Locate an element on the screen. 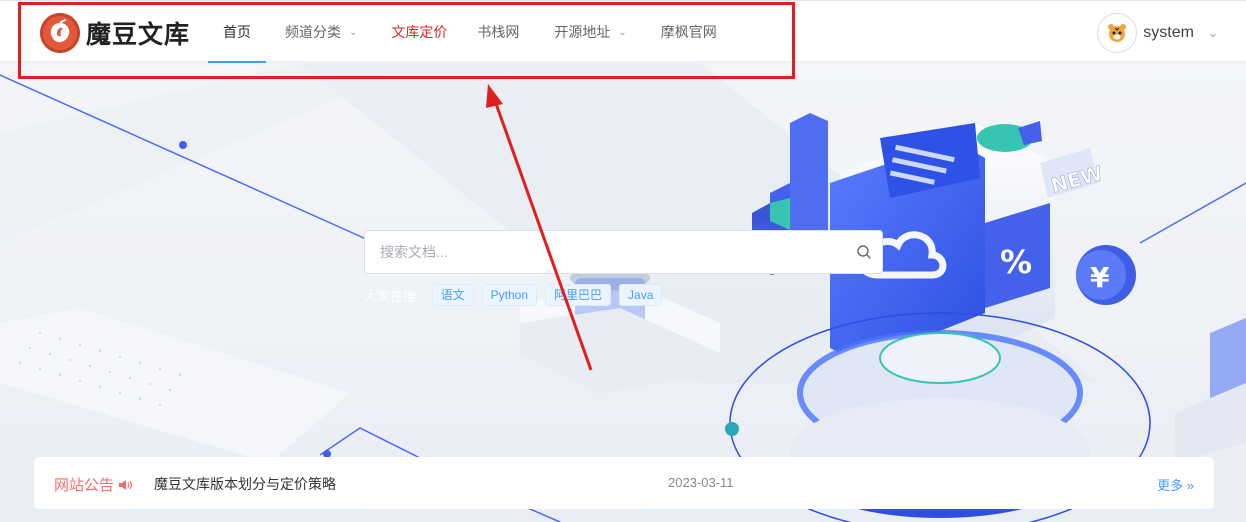 The width and height of the screenshot is (1246, 522). nav-open-source: 开源地址 ⌄ is located at coordinates (590, 32).